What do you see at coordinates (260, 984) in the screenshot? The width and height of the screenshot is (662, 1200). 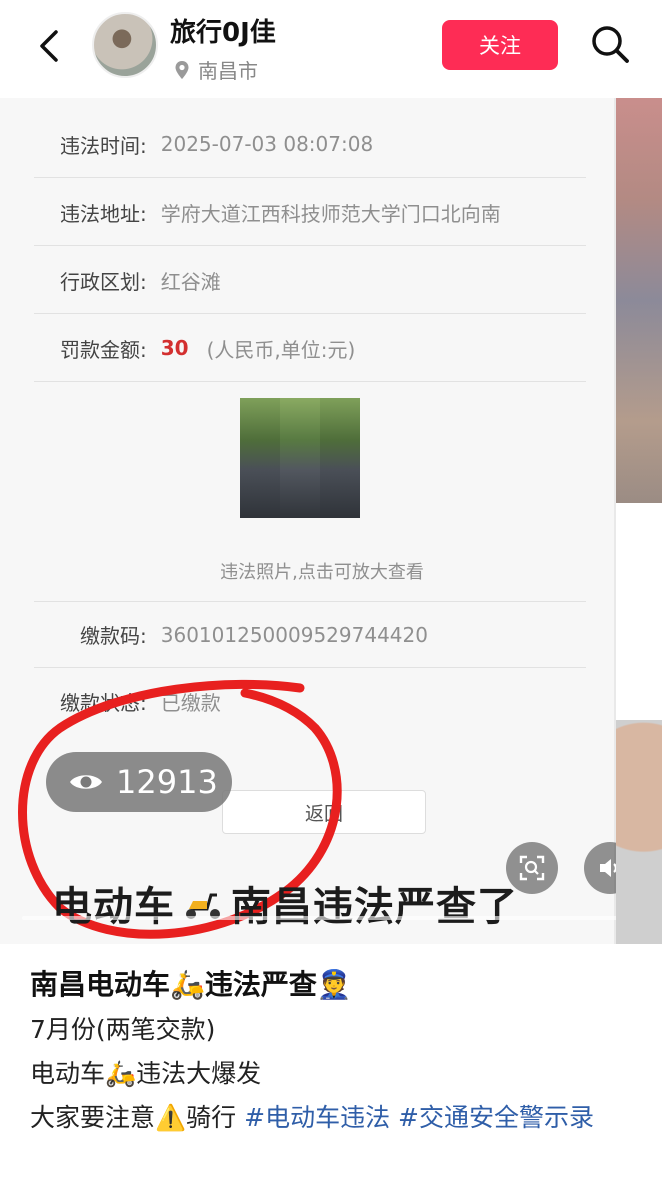 I see `title-text: 违法严查` at bounding box center [260, 984].